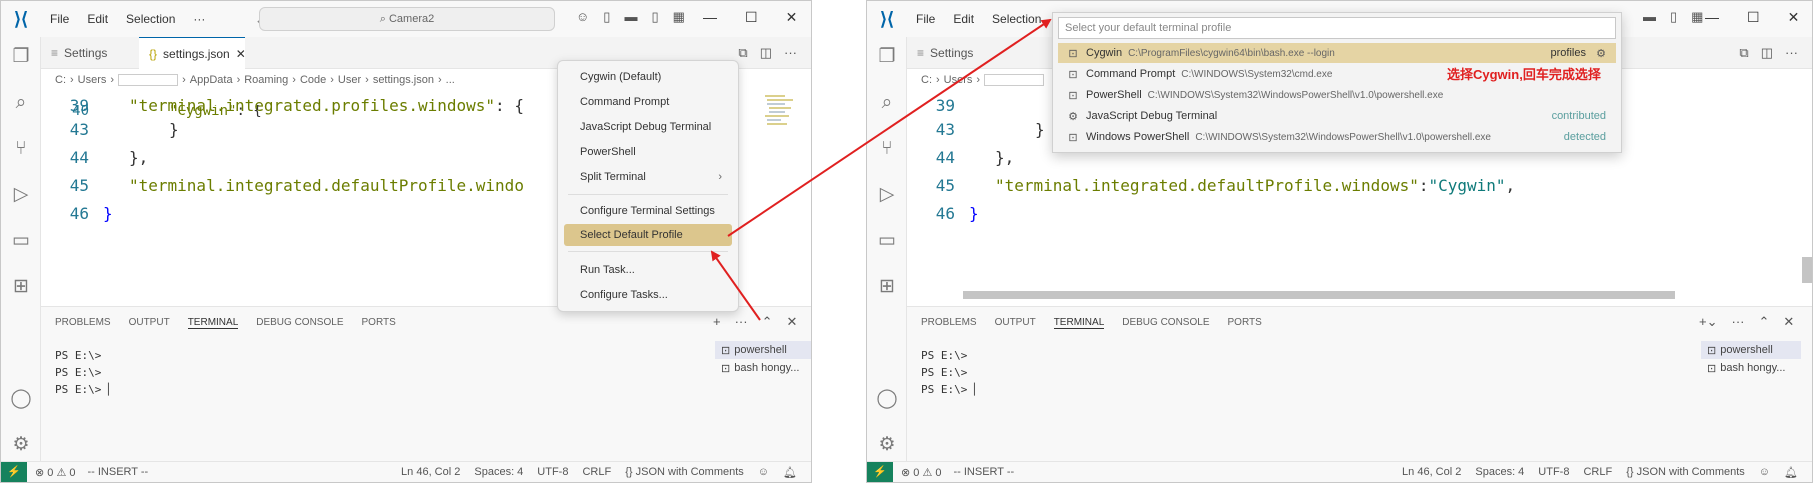 The height and width of the screenshot is (483, 1813). What do you see at coordinates (648, 77) in the screenshot?
I see `menu-item-cygwin-default: Cygwin (Default)` at bounding box center [648, 77].